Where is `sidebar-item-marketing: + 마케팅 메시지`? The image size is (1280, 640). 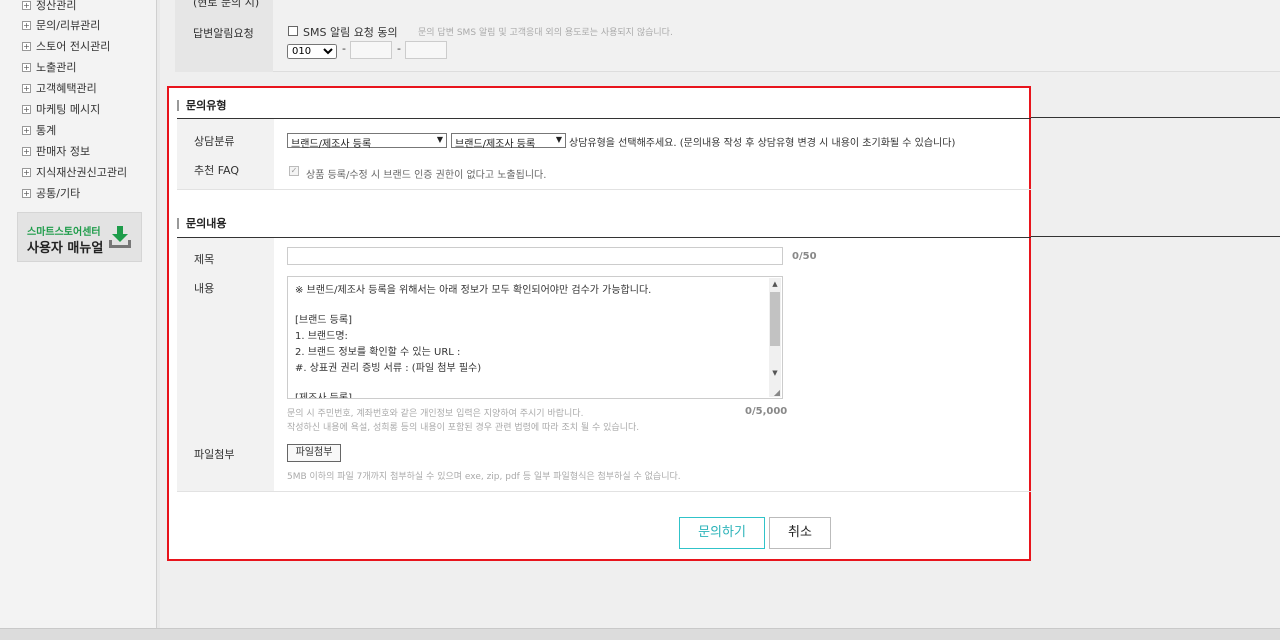 sidebar-item-marketing: + 마케팅 메시지 is located at coordinates (61, 109).